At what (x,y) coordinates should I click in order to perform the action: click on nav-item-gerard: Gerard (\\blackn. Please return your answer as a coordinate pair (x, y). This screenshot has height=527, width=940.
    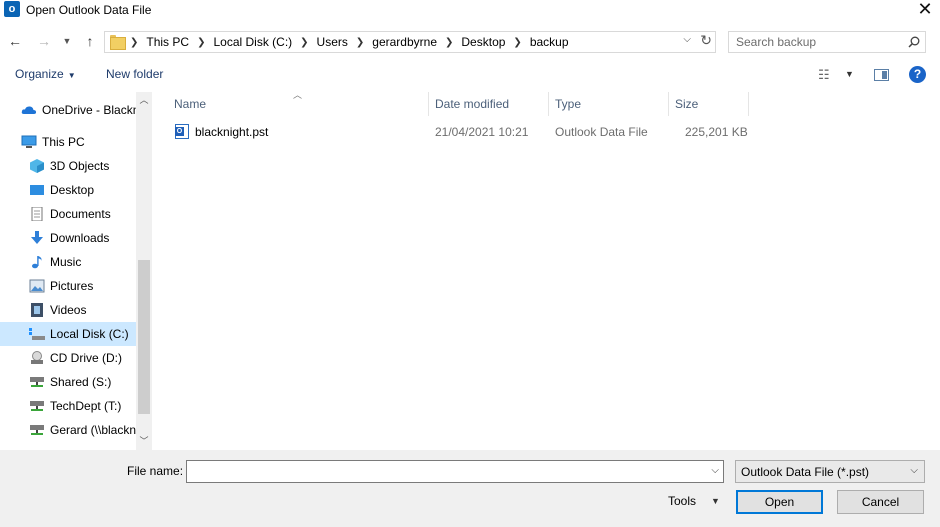
    Looking at the image, I should click on (68, 430).